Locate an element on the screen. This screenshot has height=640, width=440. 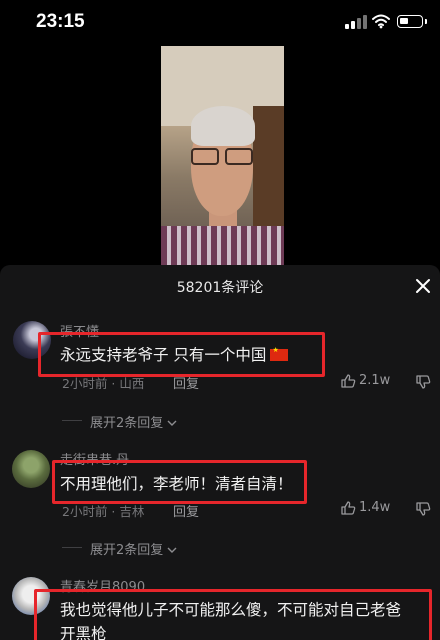
avatar is located at coordinates (31, 469).